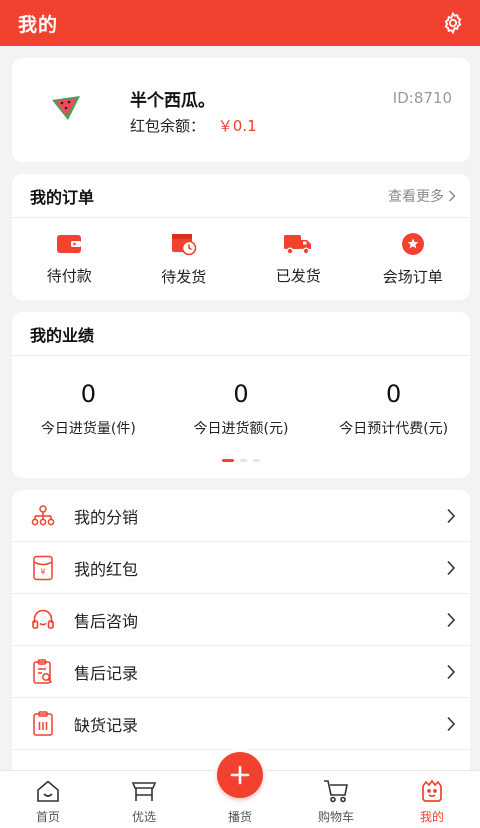  What do you see at coordinates (43, 671) in the screenshot?
I see `clipboard-search-icon` at bounding box center [43, 671].